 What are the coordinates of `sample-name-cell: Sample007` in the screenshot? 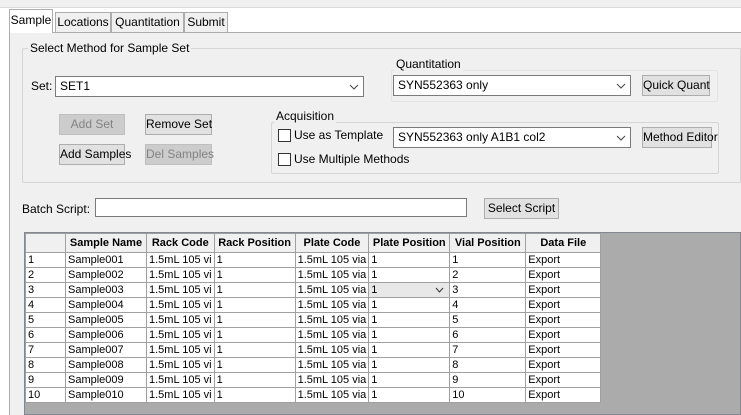 It's located at (106, 350).